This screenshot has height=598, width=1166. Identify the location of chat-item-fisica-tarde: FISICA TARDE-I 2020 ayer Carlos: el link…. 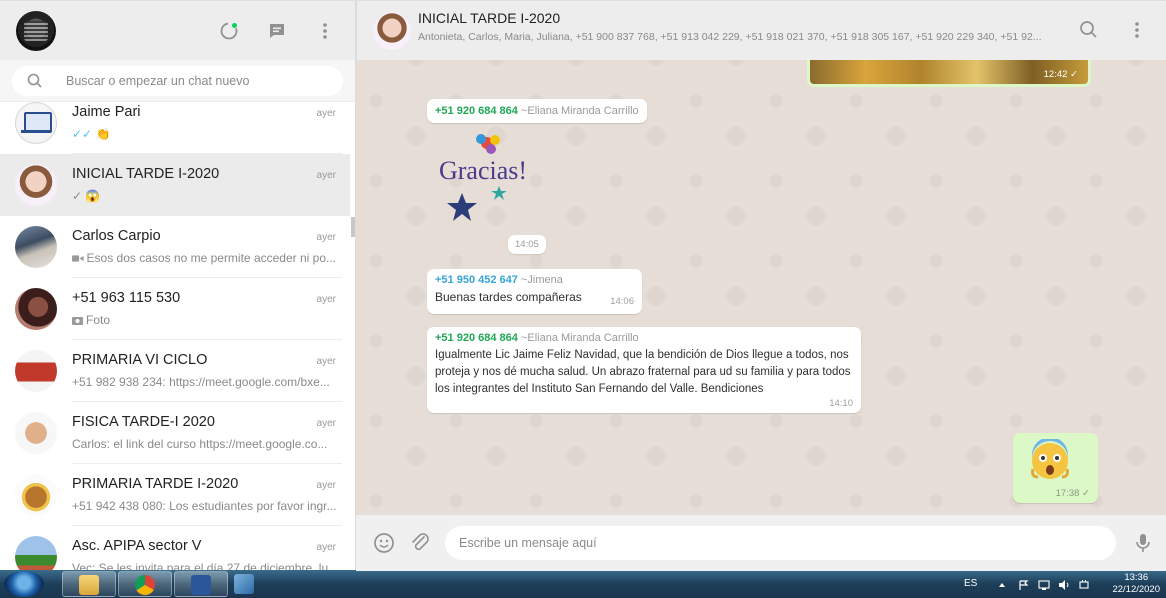
(175, 433).